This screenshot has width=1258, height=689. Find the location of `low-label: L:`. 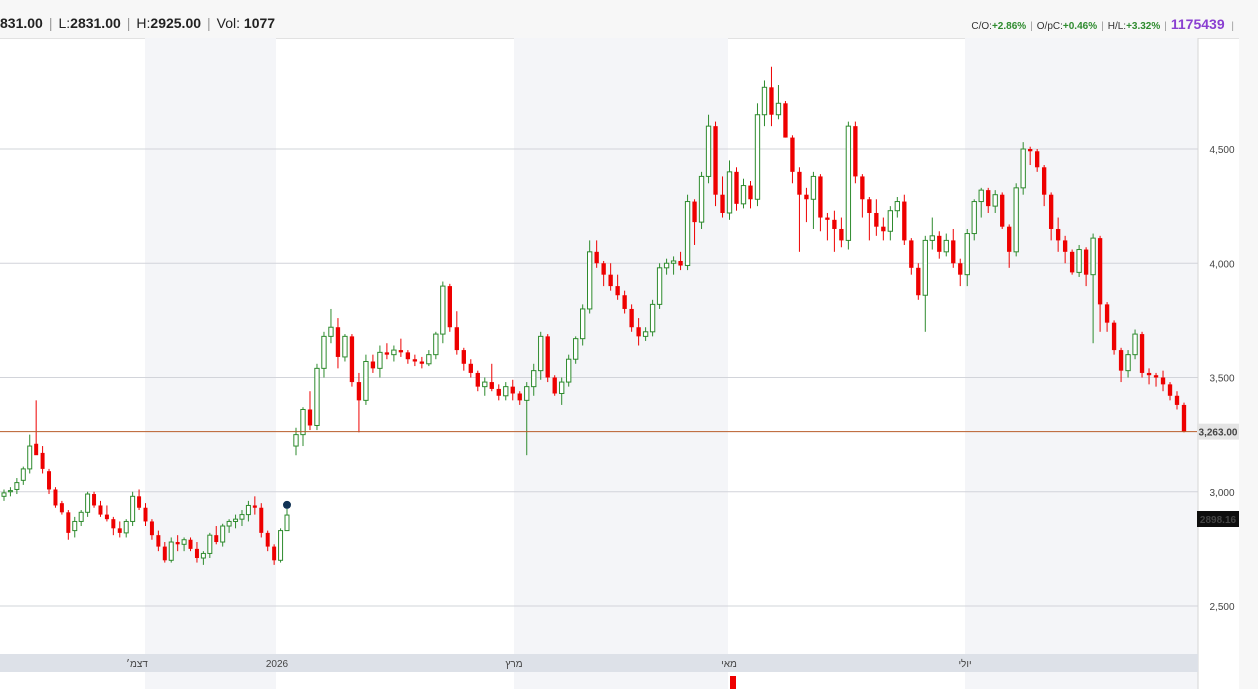

low-label: L: is located at coordinates (64, 23).